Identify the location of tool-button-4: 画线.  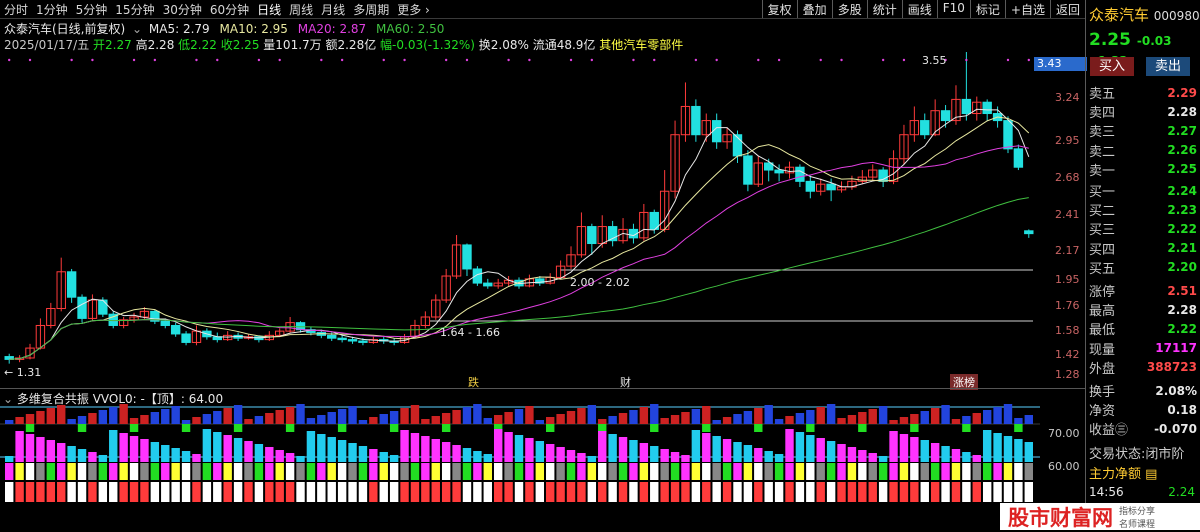
(919, 9).